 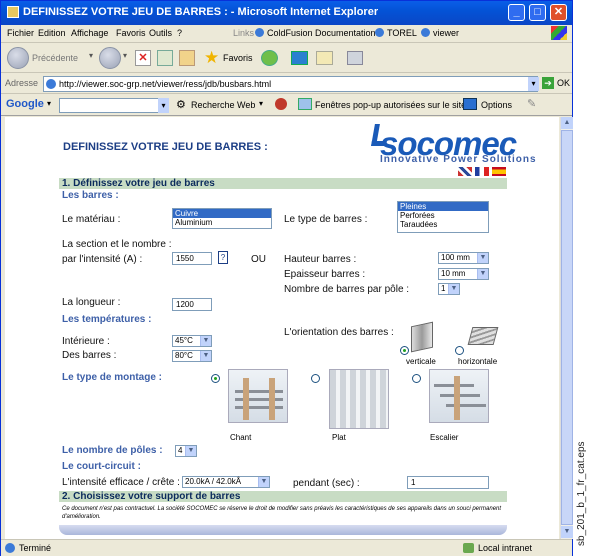 I want to click on type-barres-list: Pleines Perforées Taraudées, so click(x=443, y=217).